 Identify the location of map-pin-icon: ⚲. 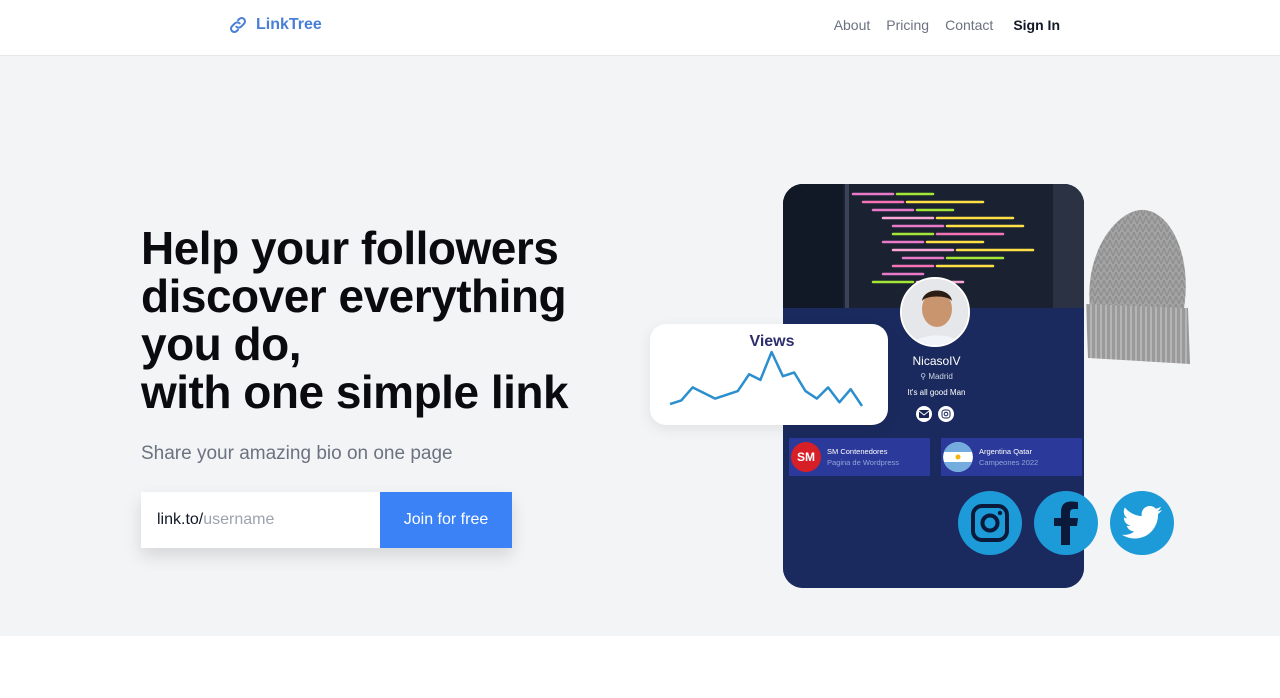
(923, 376).